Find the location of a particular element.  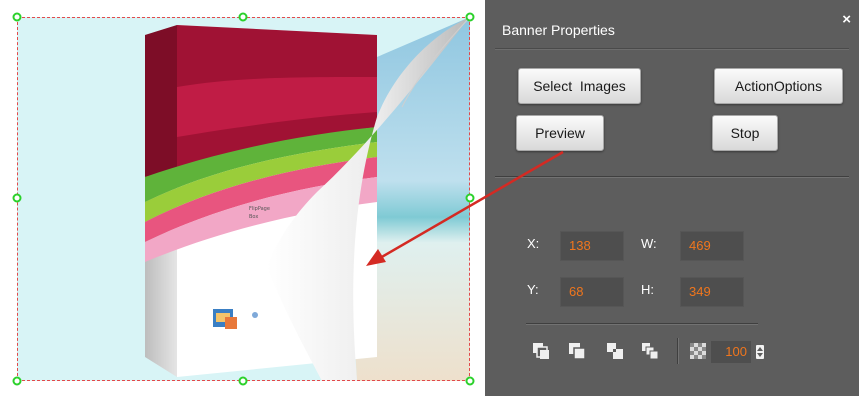

bring-forward-icon is located at coordinates (615, 351).